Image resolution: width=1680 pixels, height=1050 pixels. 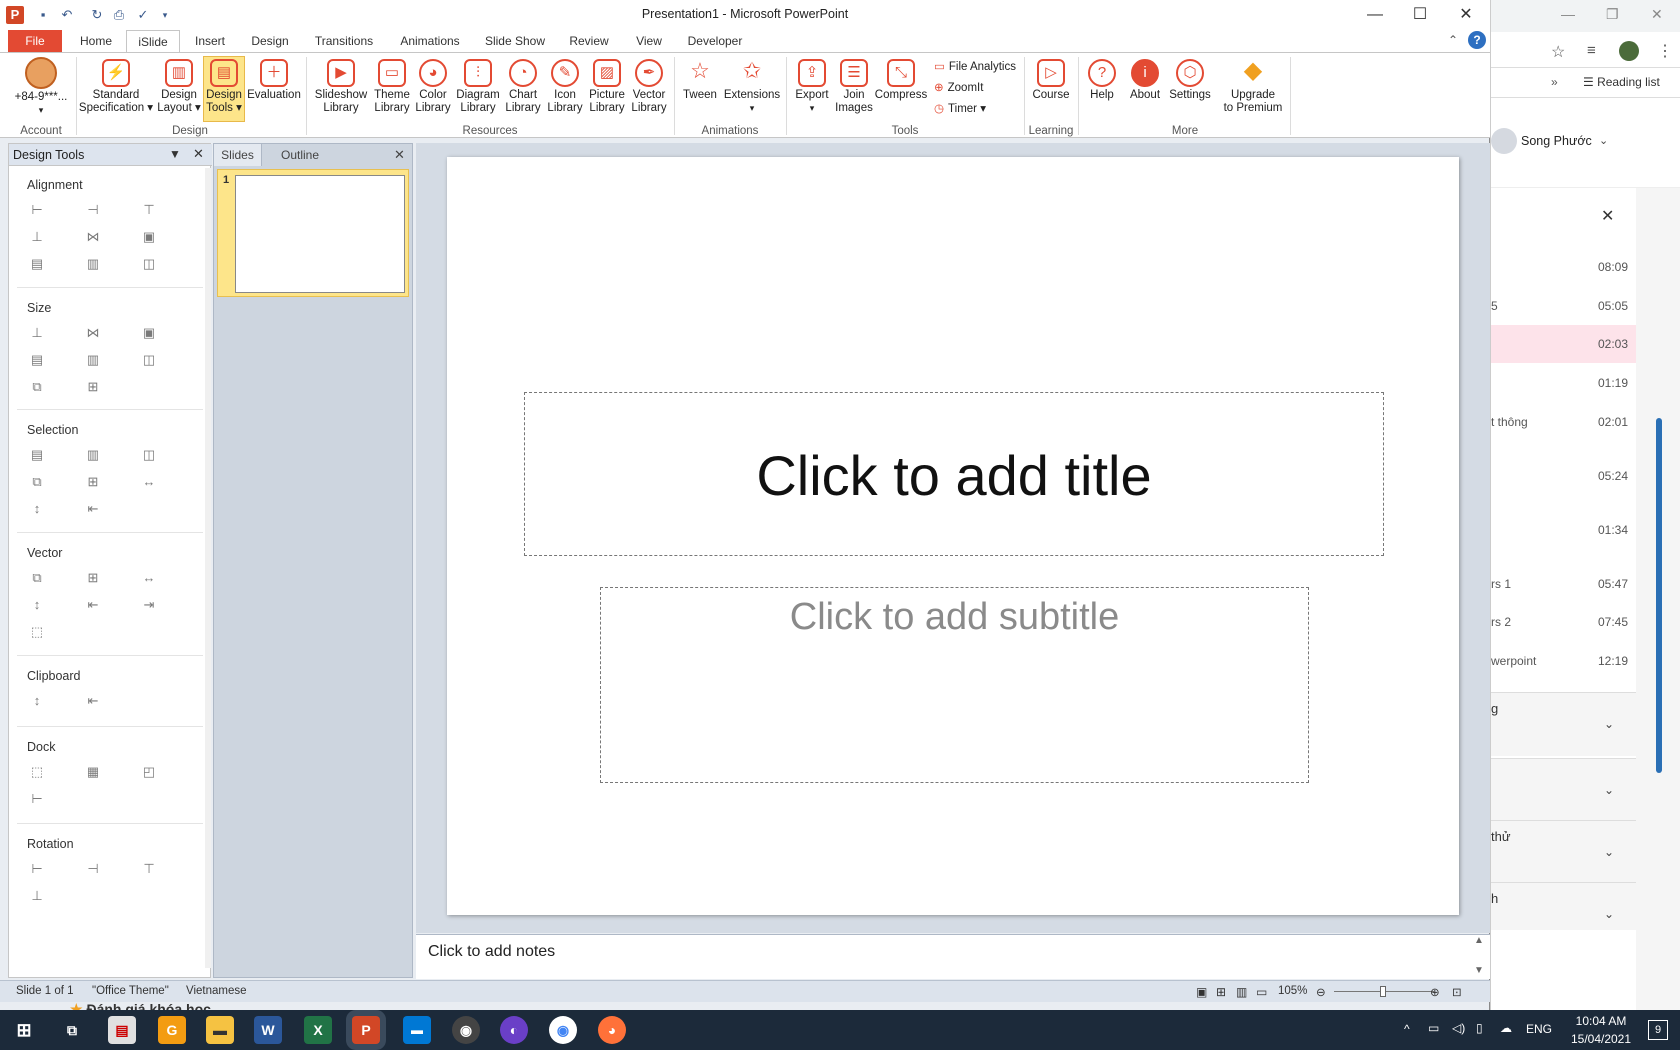 What do you see at coordinates (1659, 595) in the screenshot?
I see `scrollbar-thumb` at bounding box center [1659, 595].